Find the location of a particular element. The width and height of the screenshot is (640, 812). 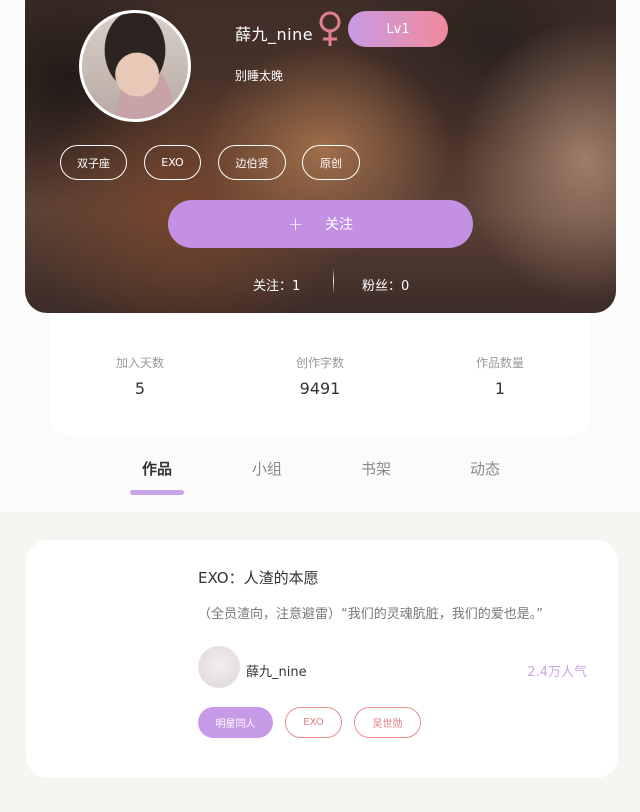

work-author: 薛九_nine is located at coordinates (276, 670).